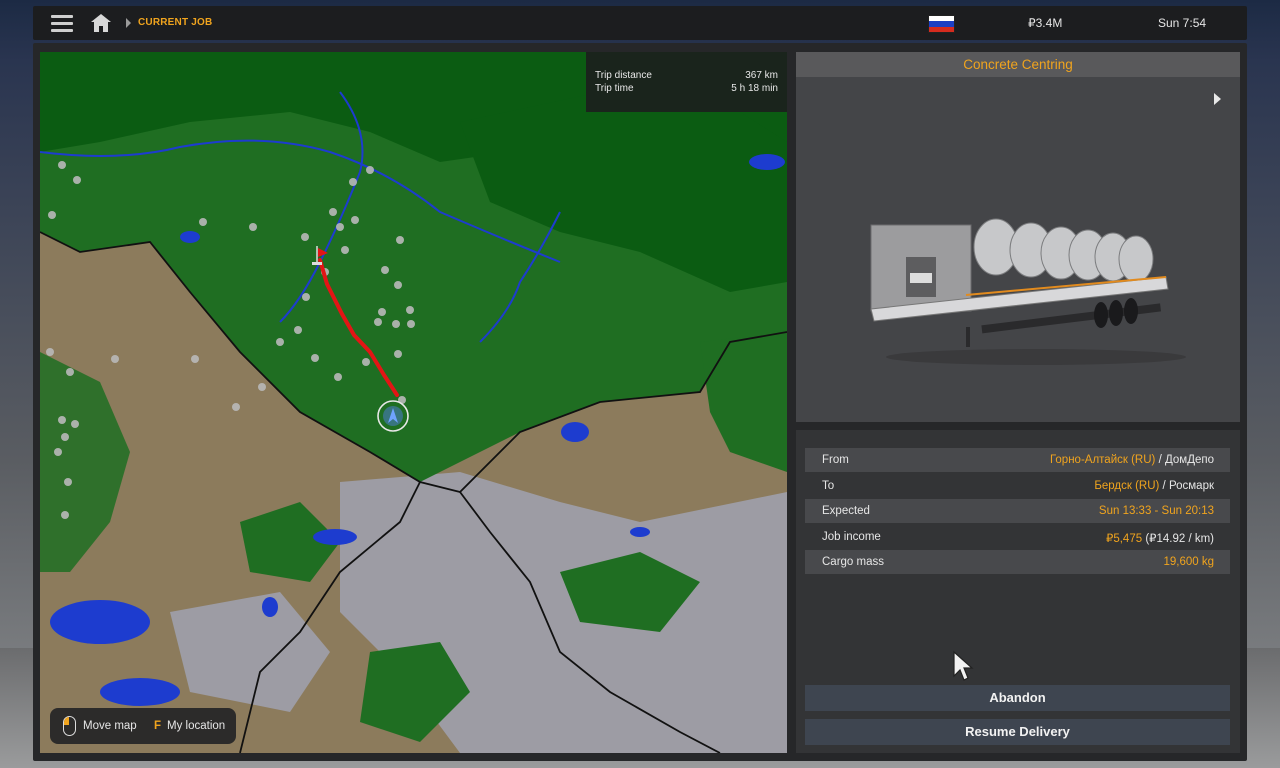 This screenshot has height=768, width=1280. I want to click on mouse-icon, so click(69, 726).